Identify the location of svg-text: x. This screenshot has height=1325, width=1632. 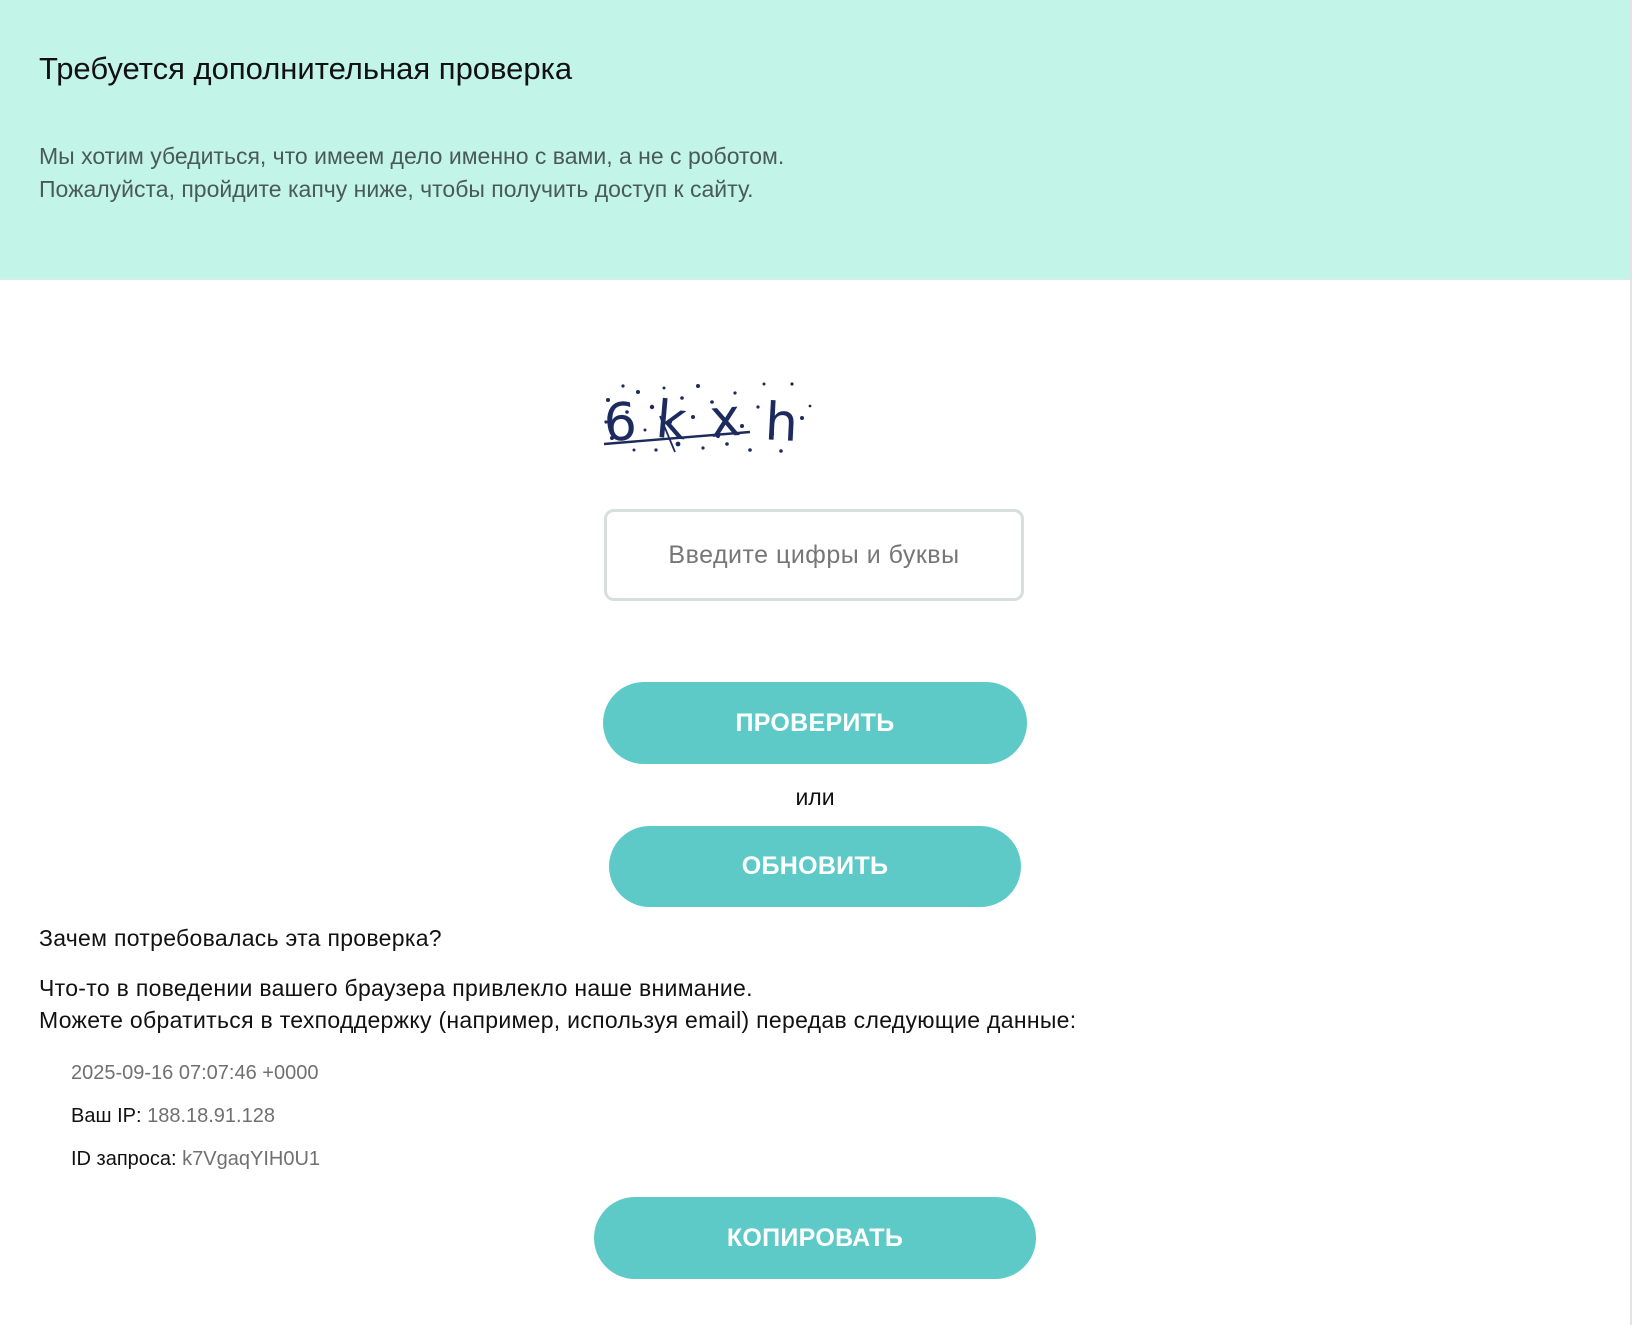
(725, 419).